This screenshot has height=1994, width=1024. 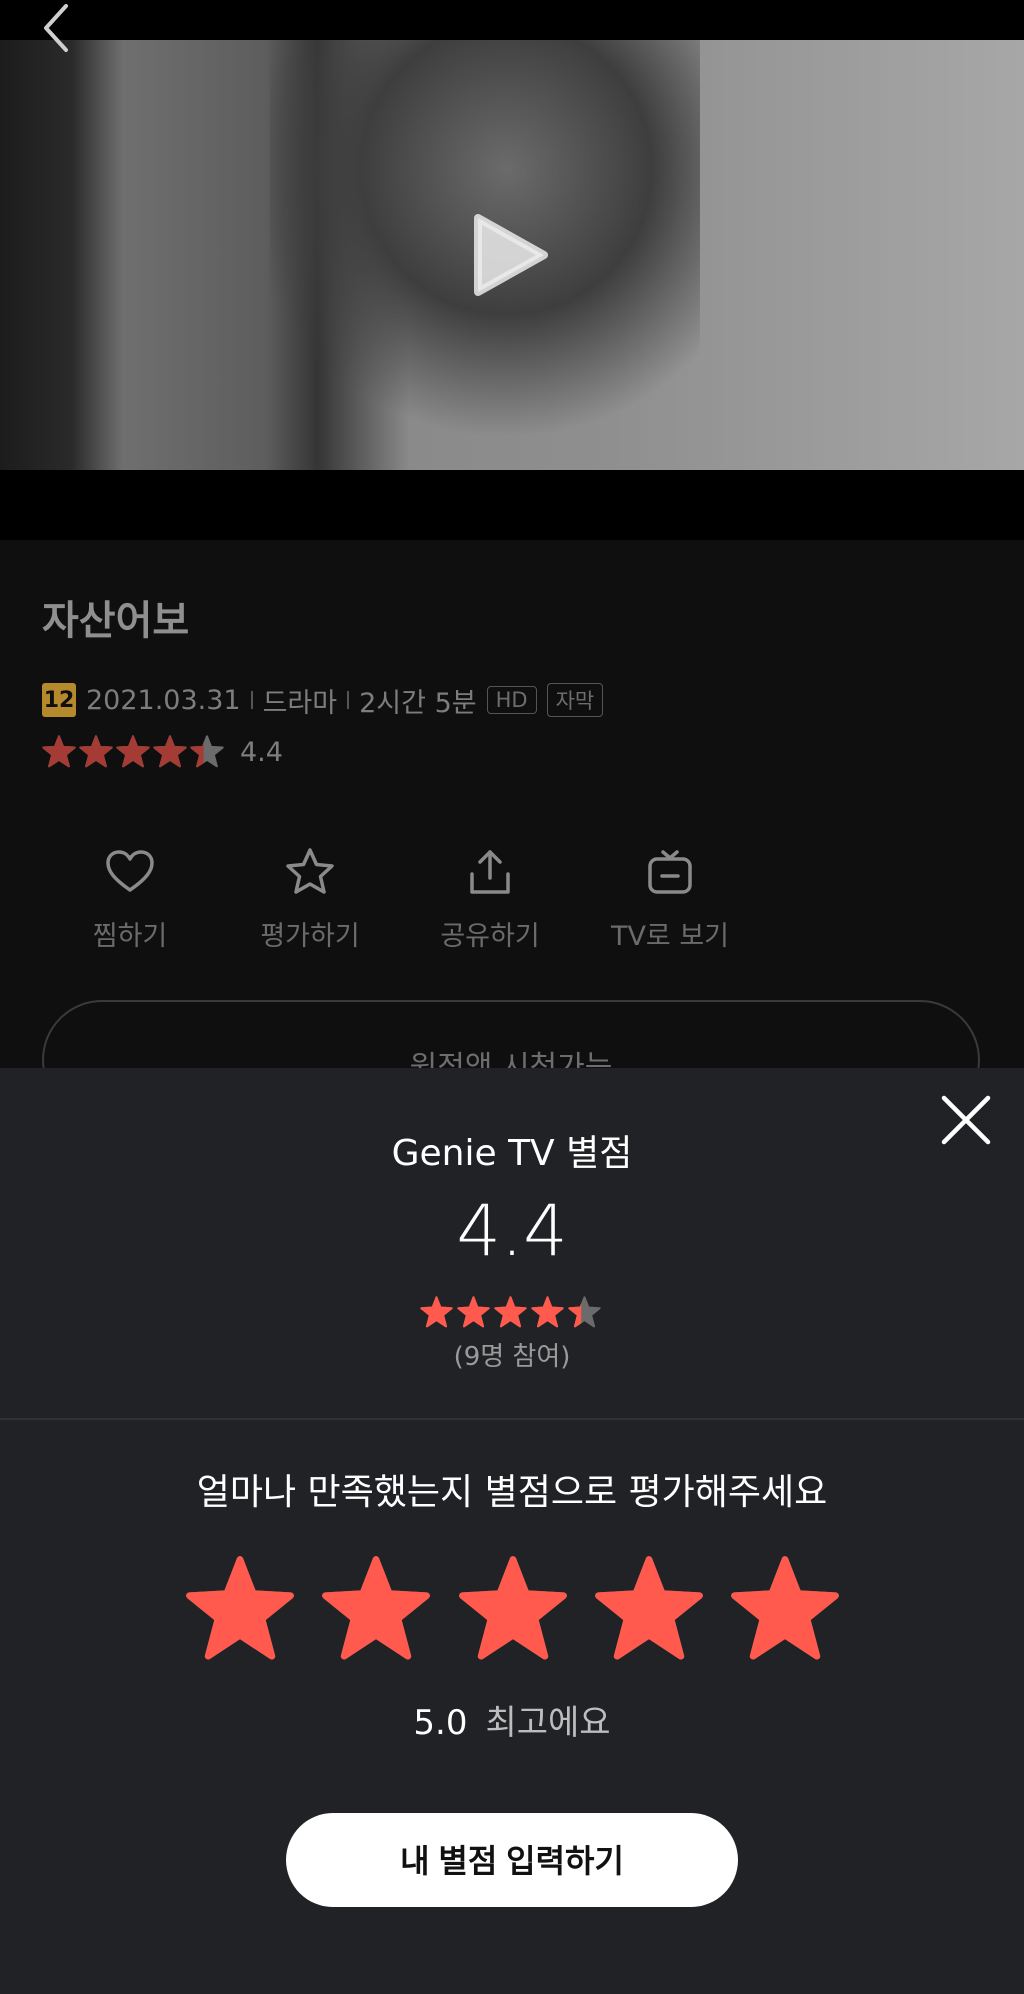 I want to click on submit-rating-button: 내 별점 입력하기, so click(x=512, y=1860).